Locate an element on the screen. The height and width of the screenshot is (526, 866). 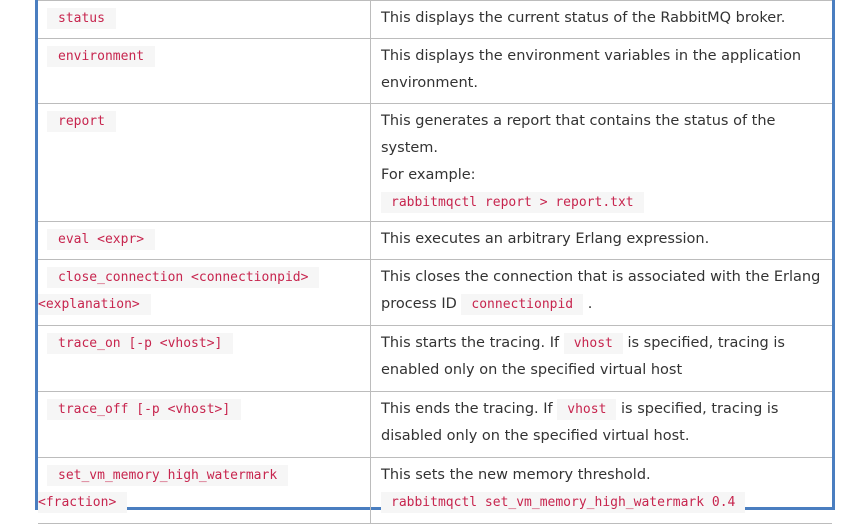
description-text: This ends the tracing. If is located at coordinates (467, 409).